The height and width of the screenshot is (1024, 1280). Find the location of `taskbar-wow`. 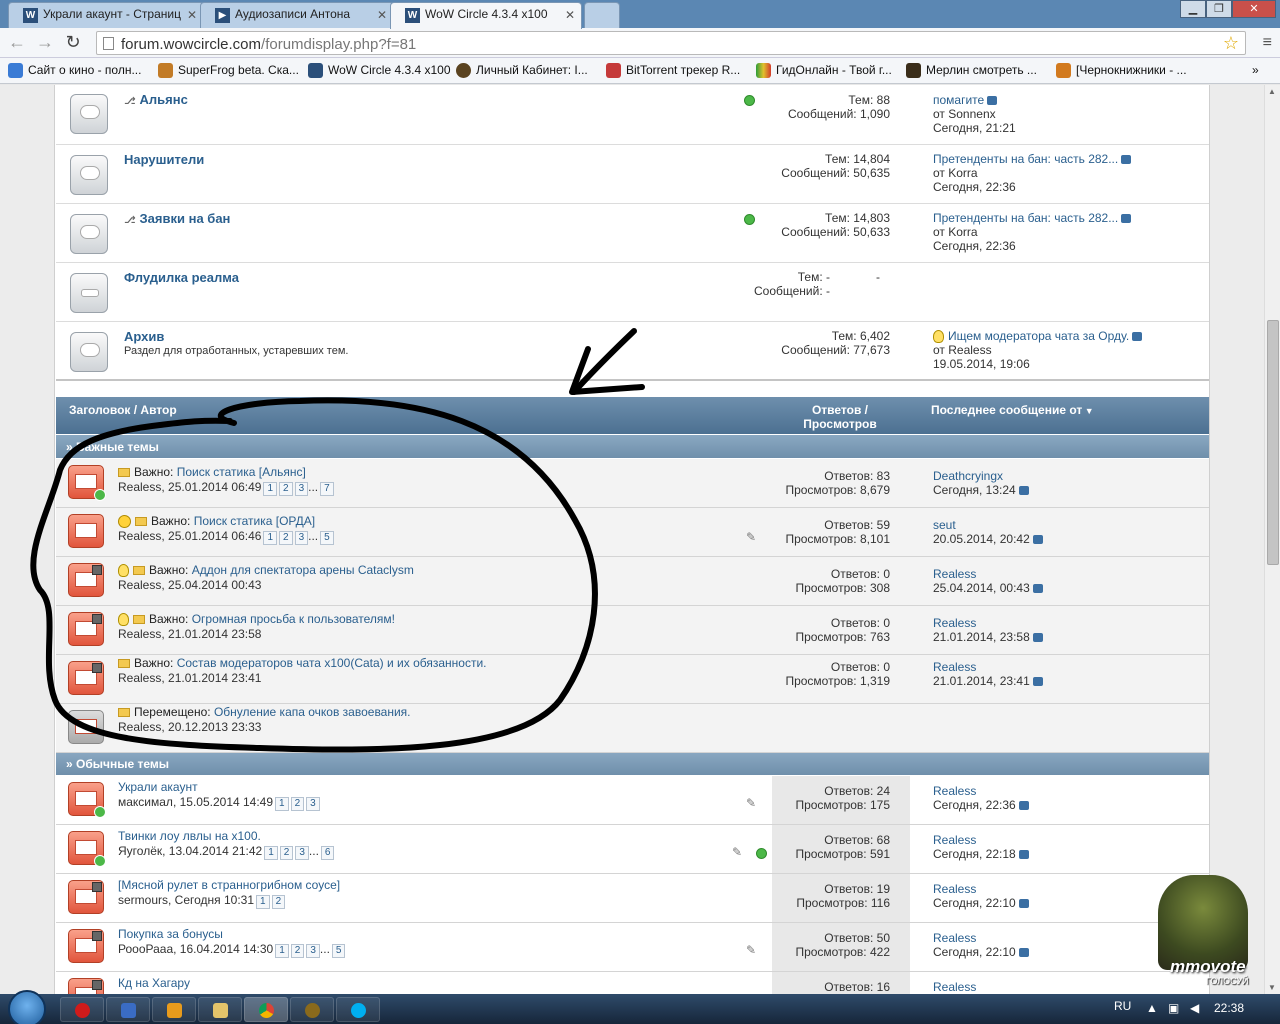

taskbar-wow is located at coordinates (312, 1009).